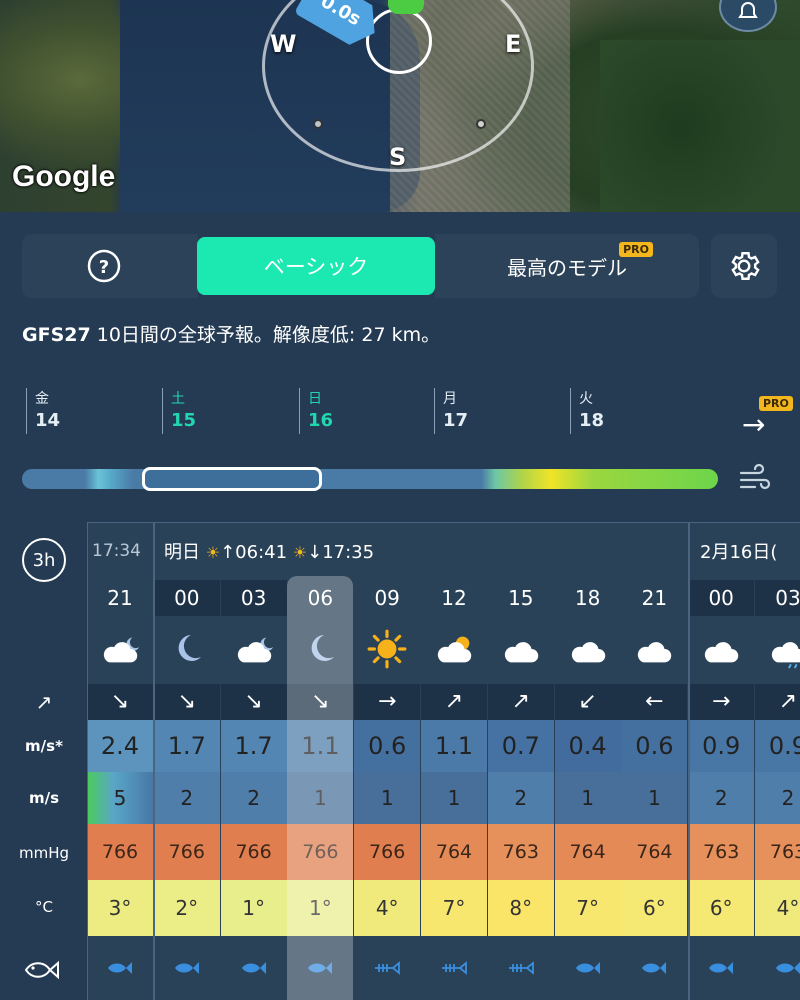 The image size is (800, 1000). What do you see at coordinates (748, 16) in the screenshot?
I see `notification-button` at bounding box center [748, 16].